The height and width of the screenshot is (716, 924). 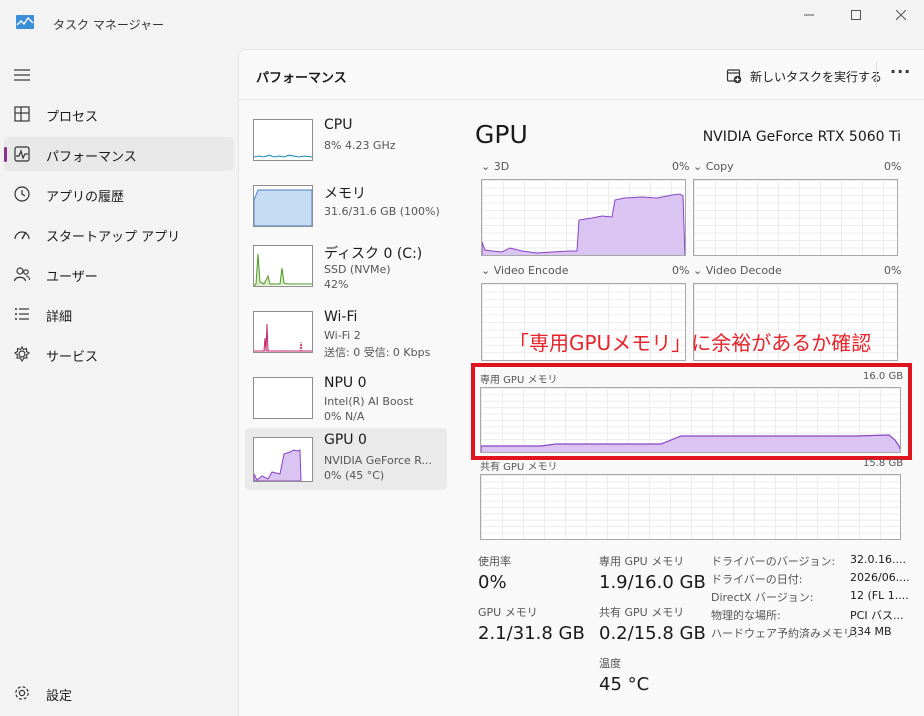 What do you see at coordinates (690, 343) in the screenshot?
I see `annotation-text: 「専用GPUメモリ」に余裕があるか確認` at bounding box center [690, 343].